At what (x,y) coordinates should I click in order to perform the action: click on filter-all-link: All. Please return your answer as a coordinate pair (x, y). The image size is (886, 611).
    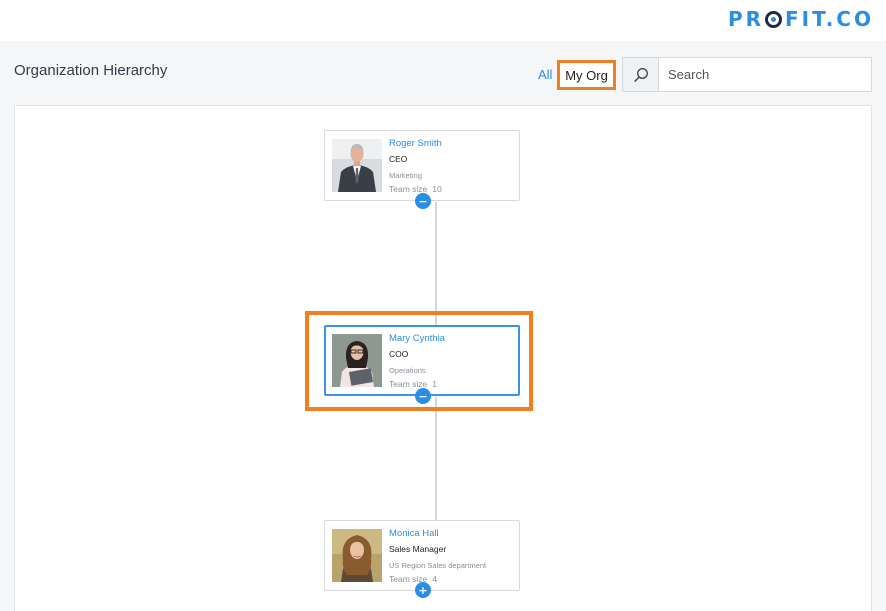
    Looking at the image, I should click on (545, 74).